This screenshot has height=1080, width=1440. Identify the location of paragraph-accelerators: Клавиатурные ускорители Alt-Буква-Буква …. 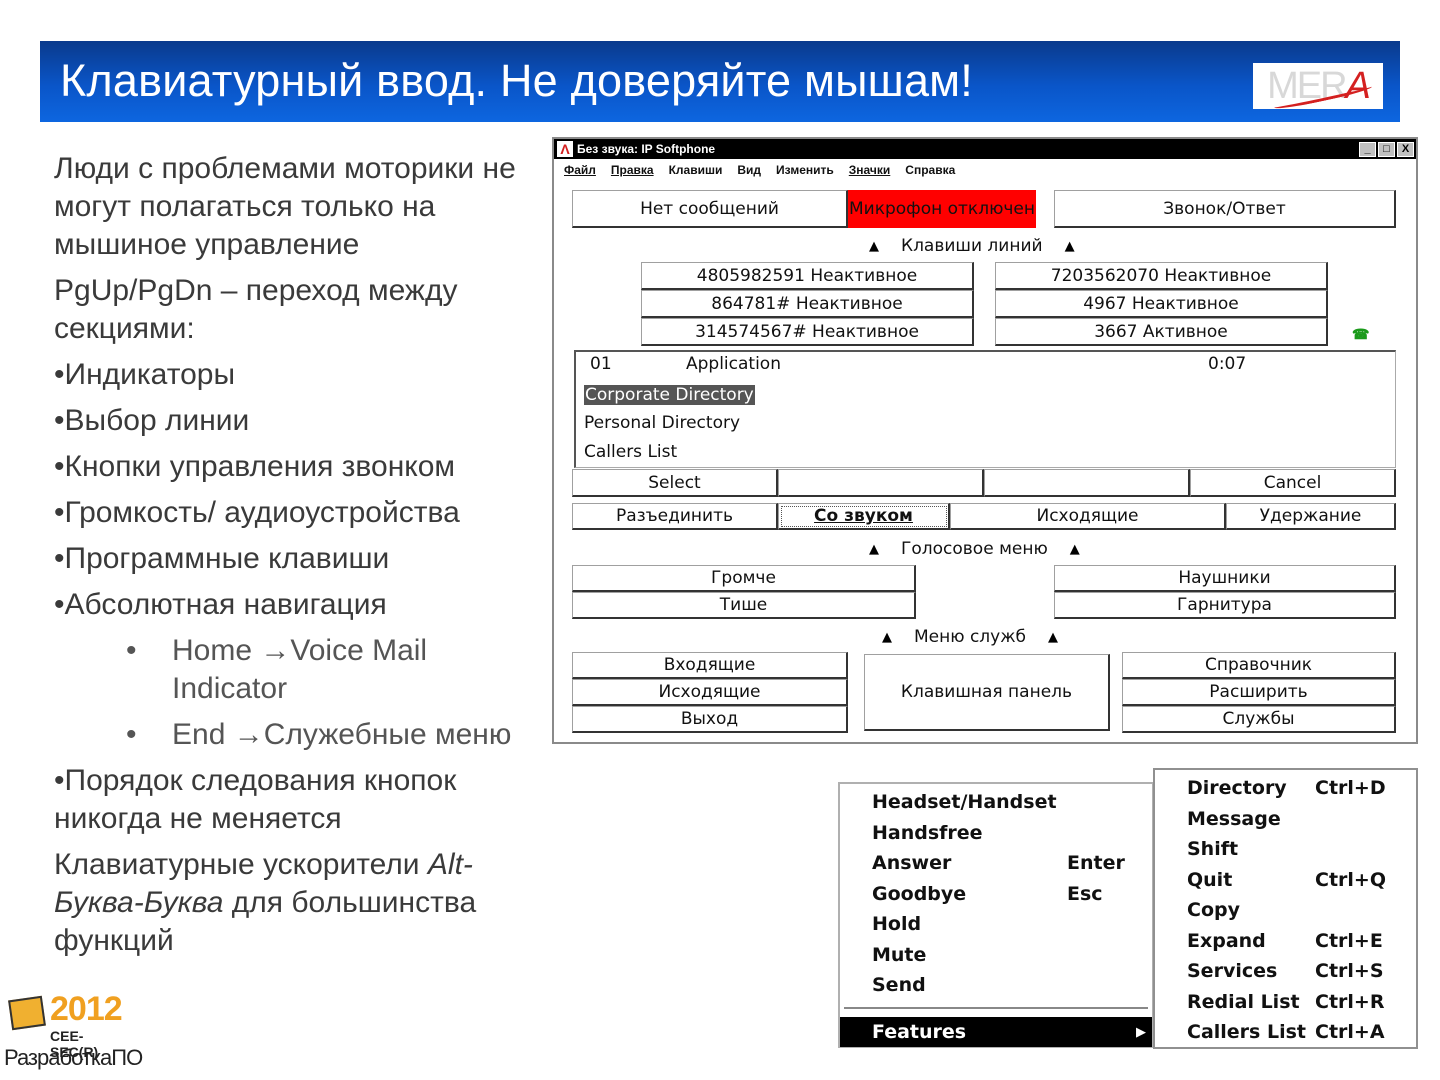
(265, 902).